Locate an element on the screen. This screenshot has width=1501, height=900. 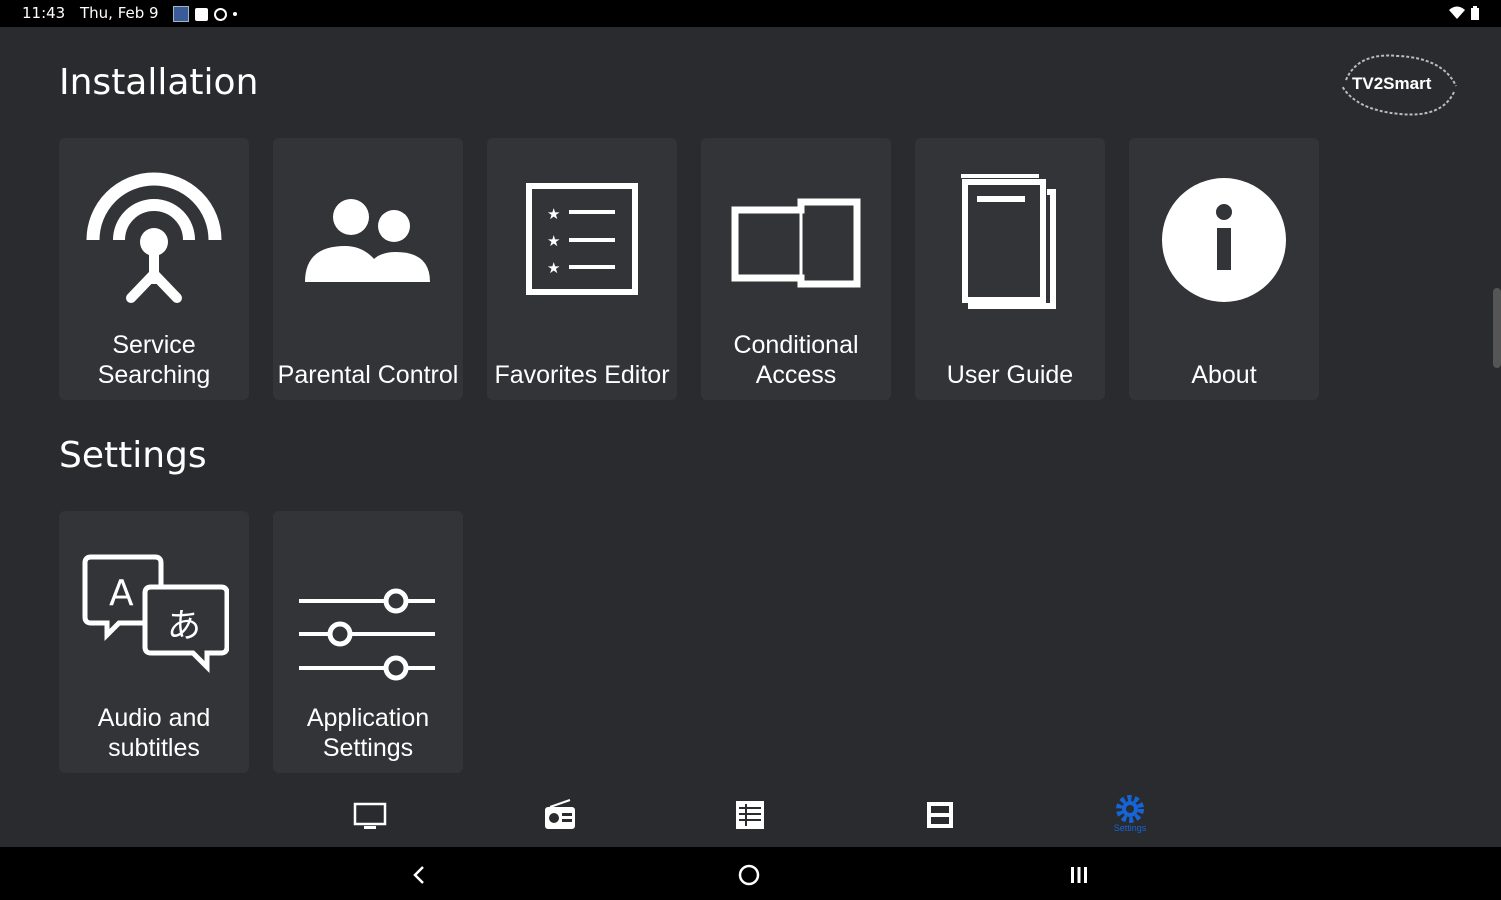
wifi-icon is located at coordinates (1457, 12).